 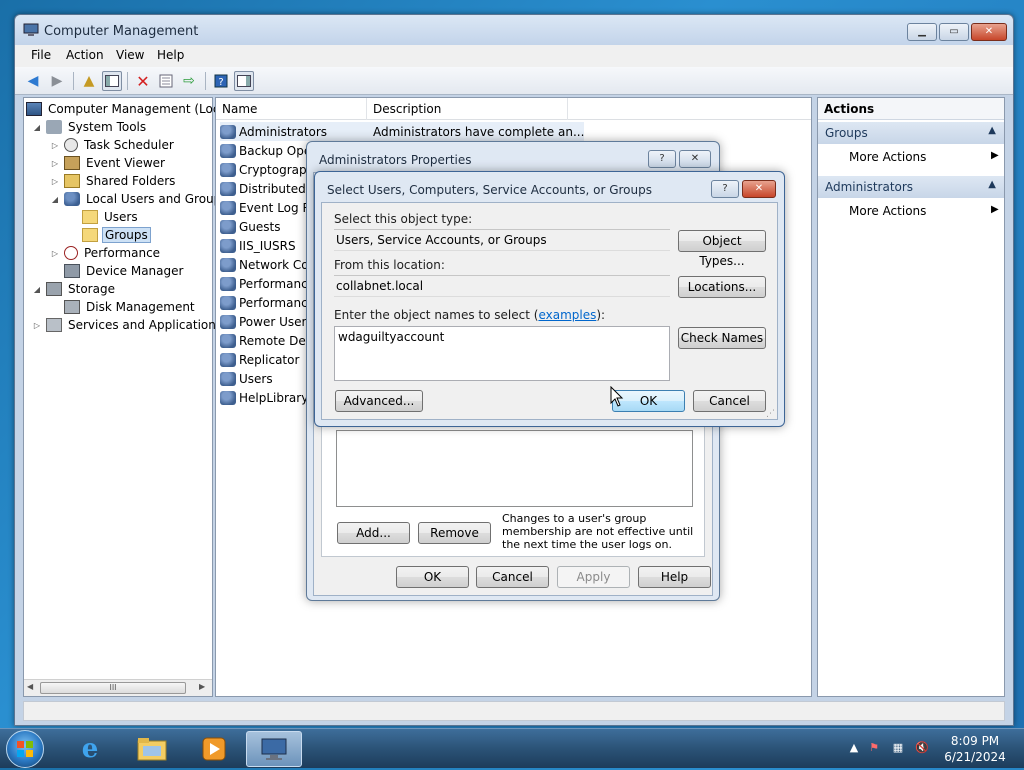 I want to click on tree-item-services-apps: ▷ Services and Applications, so click(x=128, y=325).